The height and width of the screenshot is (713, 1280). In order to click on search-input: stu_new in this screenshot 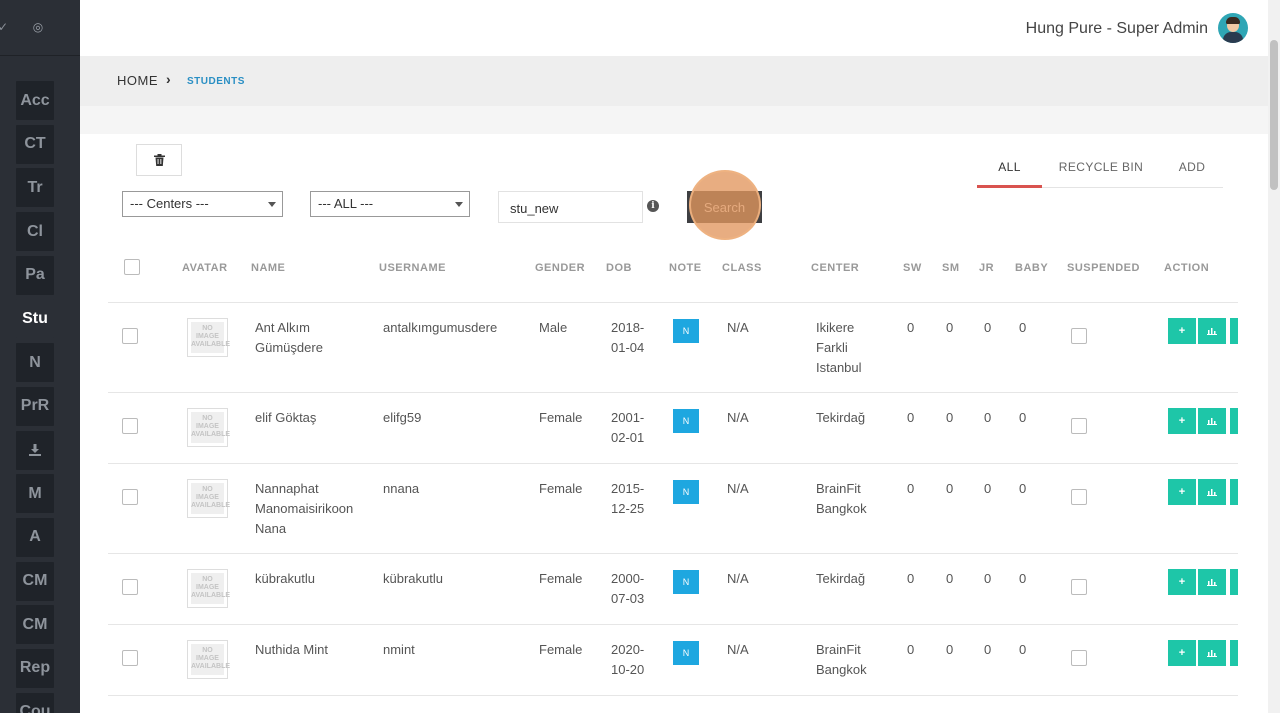, I will do `click(570, 207)`.